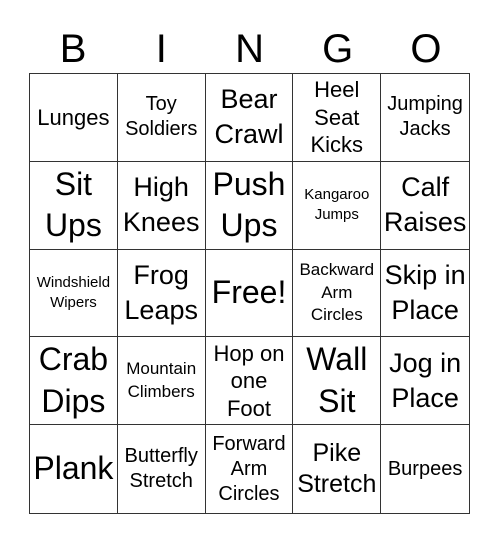  What do you see at coordinates (250, 469) in the screenshot?
I see `bingo-cell: Forward Arm Circles` at bounding box center [250, 469].